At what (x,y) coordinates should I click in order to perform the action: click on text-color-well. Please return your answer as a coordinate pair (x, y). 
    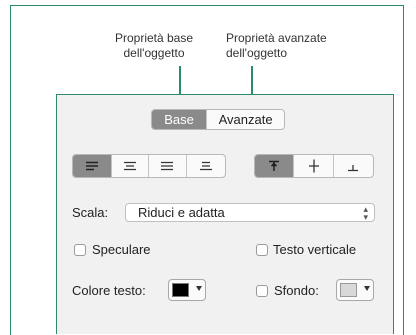
    Looking at the image, I should click on (187, 290).